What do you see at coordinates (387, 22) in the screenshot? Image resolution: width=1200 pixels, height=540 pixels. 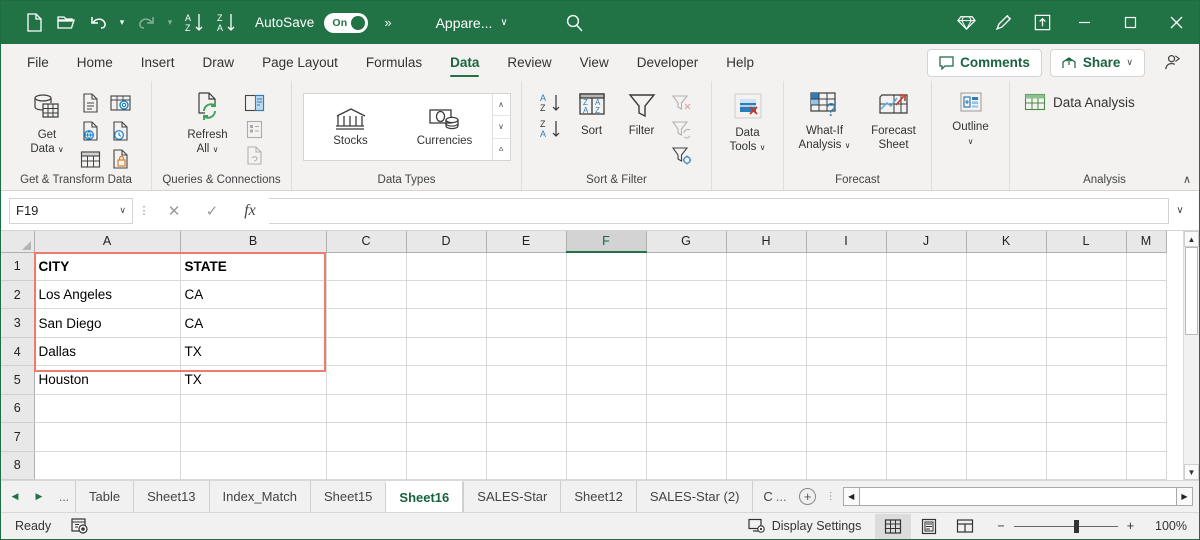 I see `qat-more-icon: »` at bounding box center [387, 22].